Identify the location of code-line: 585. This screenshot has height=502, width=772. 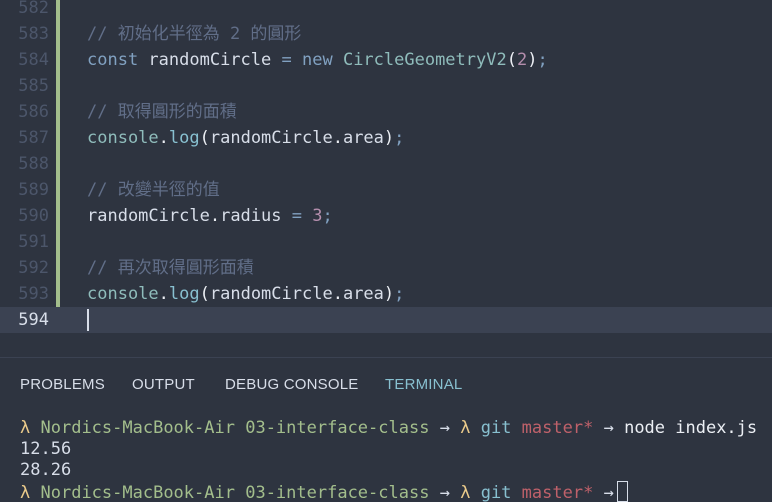
(386, 86).